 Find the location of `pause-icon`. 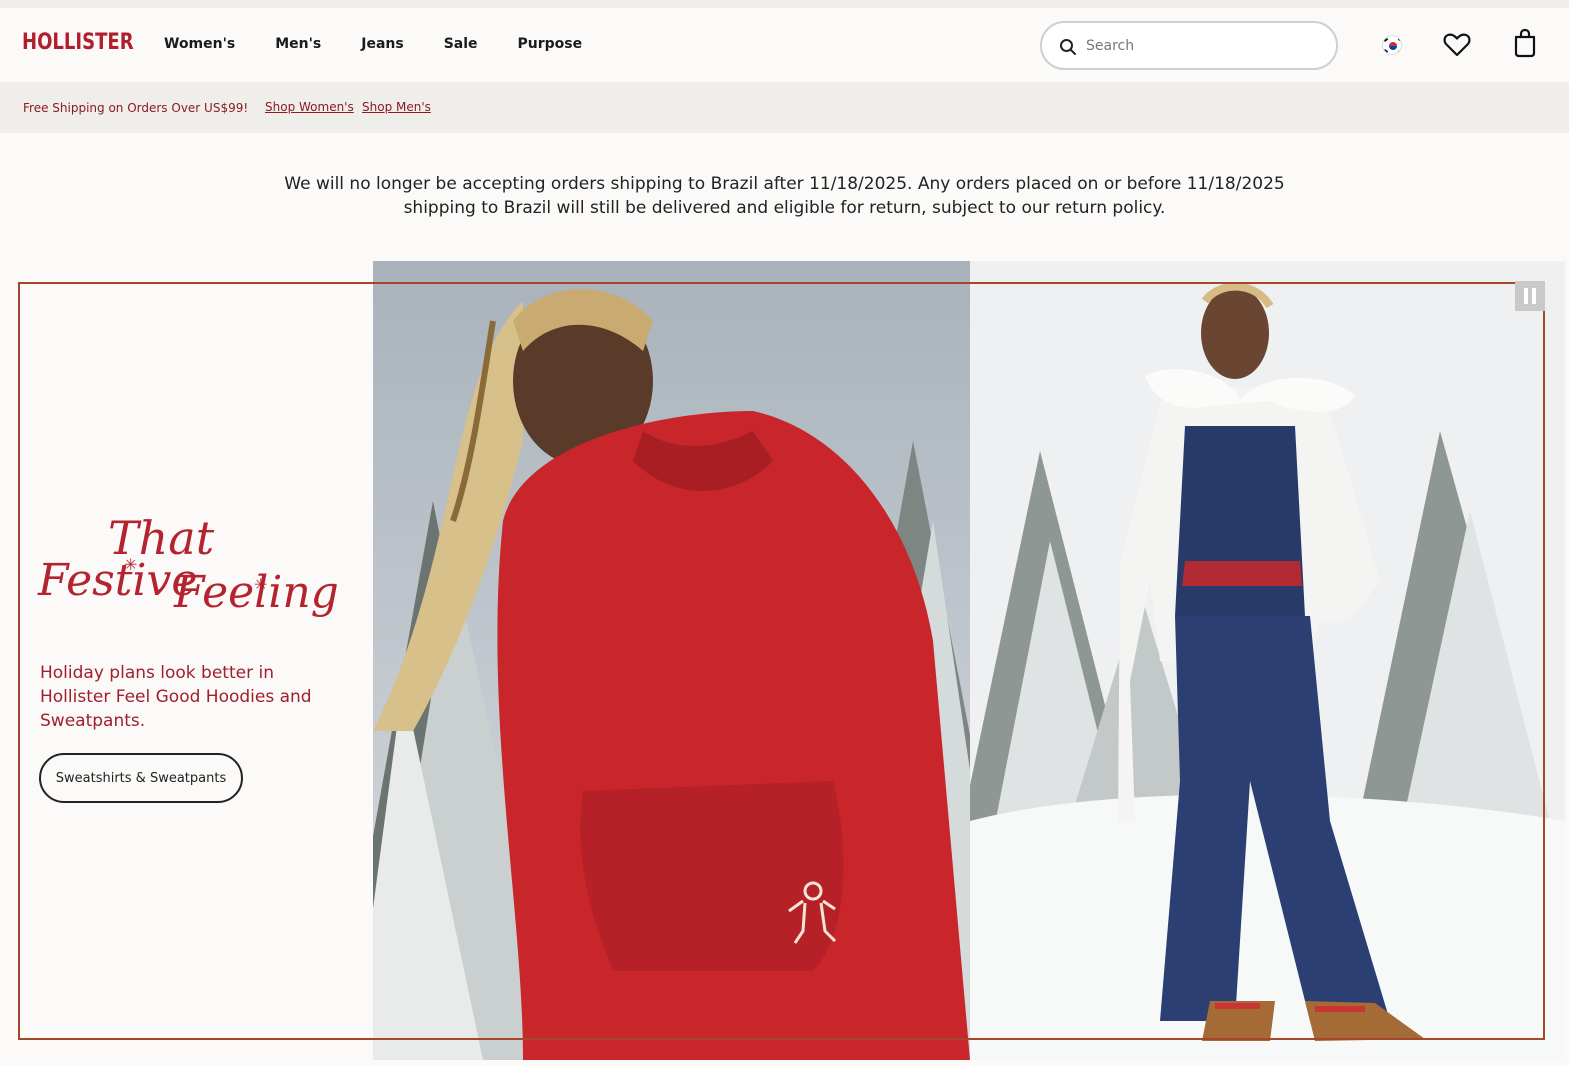

pause-icon is located at coordinates (1530, 296).